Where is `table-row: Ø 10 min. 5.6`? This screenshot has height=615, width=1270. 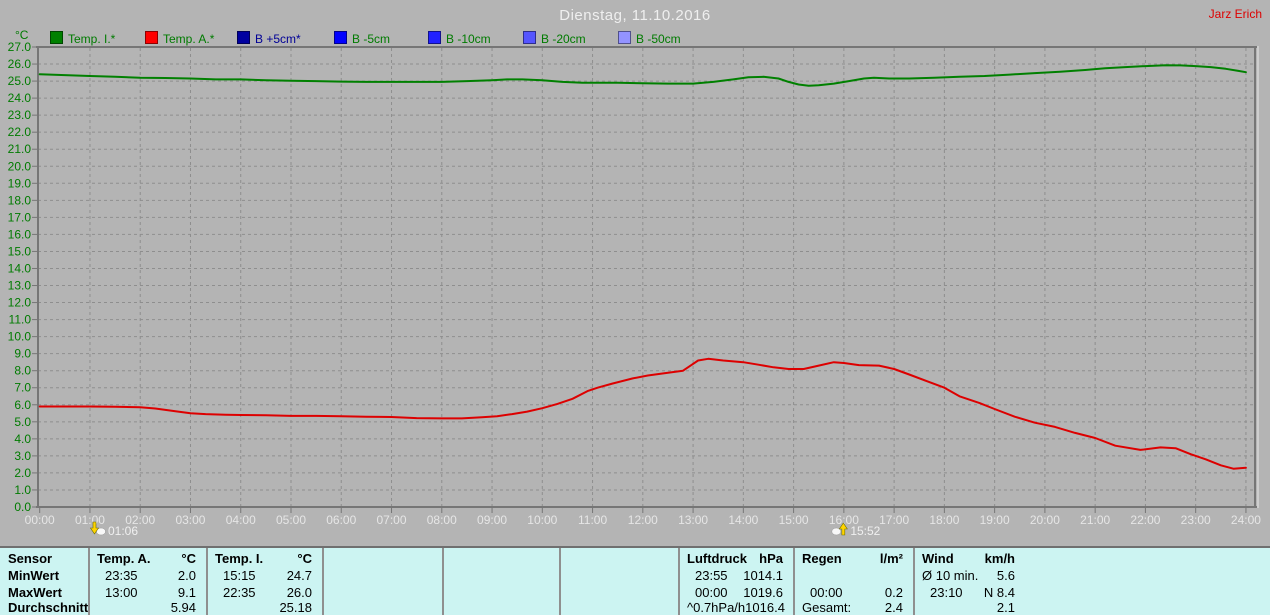
table-row: Ø 10 min. 5.6 is located at coordinates (969, 576).